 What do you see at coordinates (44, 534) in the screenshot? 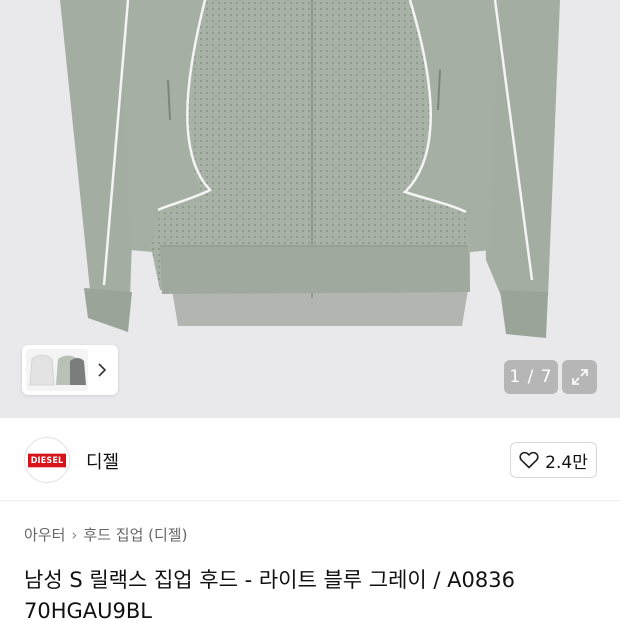
I see `breadcrumb-item-outer: 아우터` at bounding box center [44, 534].